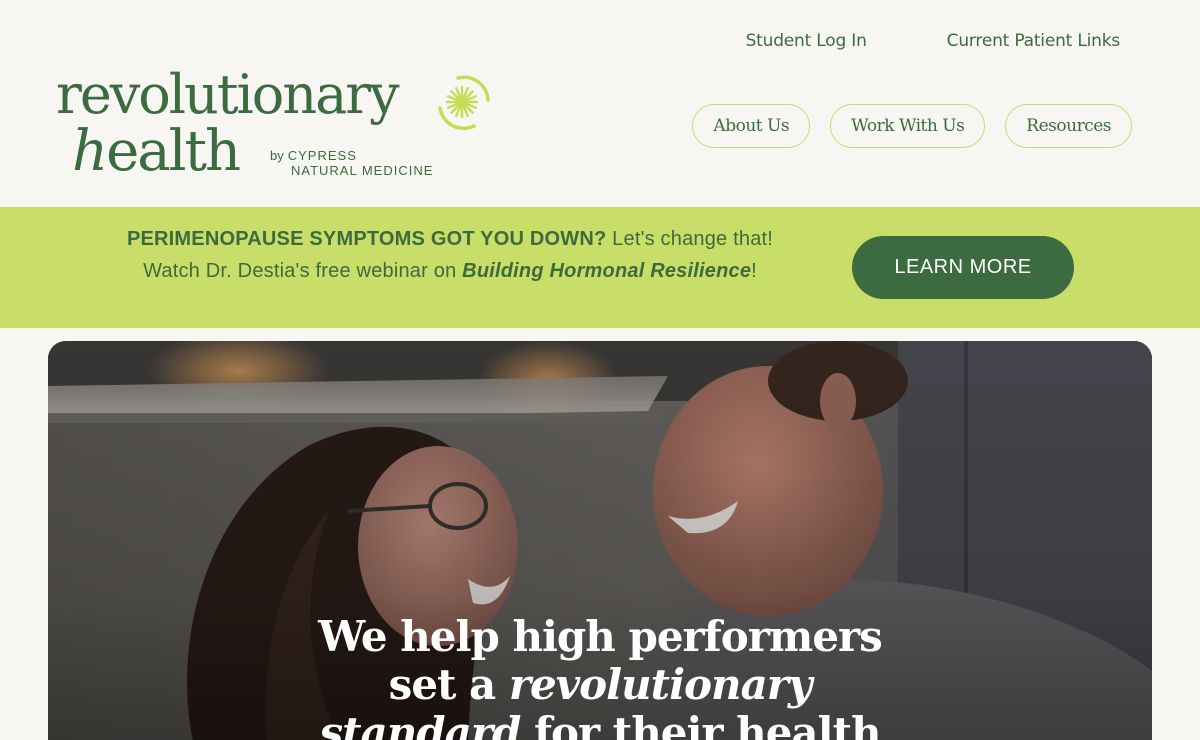 This screenshot has height=740, width=1200. What do you see at coordinates (228, 94) in the screenshot?
I see `logo-wordmark-line1: revolutionary` at bounding box center [228, 94].